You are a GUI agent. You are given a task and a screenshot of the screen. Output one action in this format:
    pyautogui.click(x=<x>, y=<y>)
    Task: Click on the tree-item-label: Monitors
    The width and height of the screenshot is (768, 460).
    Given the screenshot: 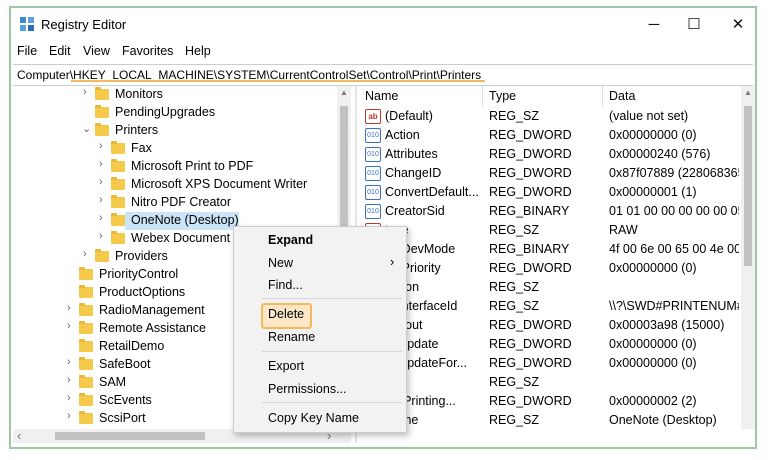 What is the action you would take?
    pyautogui.click(x=139, y=94)
    